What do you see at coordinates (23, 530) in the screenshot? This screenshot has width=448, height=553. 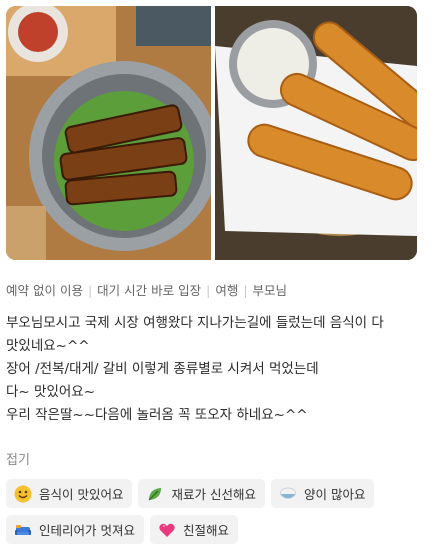 I see `sofa-icon` at bounding box center [23, 530].